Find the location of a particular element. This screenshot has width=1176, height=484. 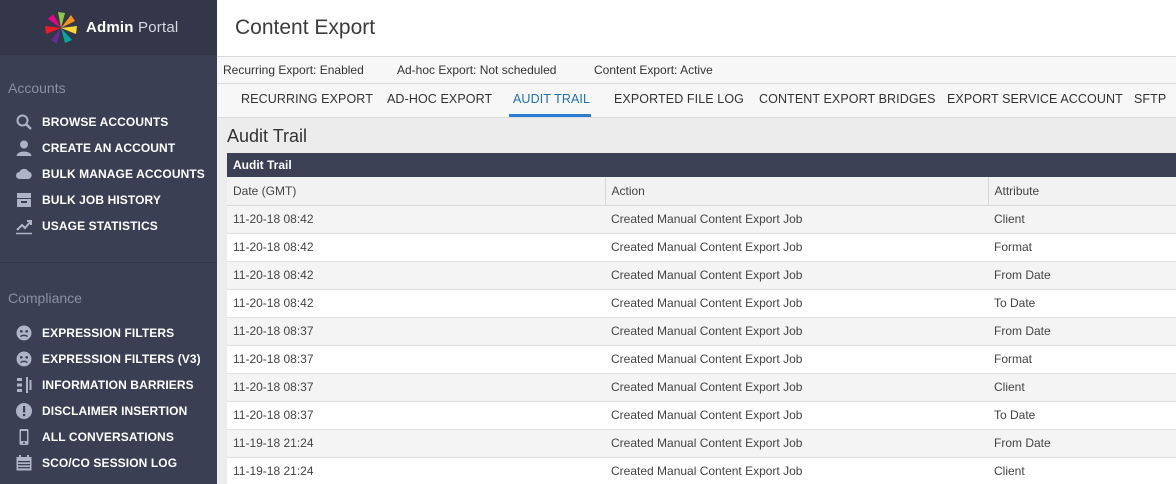

tab-sftp: SFTP is located at coordinates (1150, 100).